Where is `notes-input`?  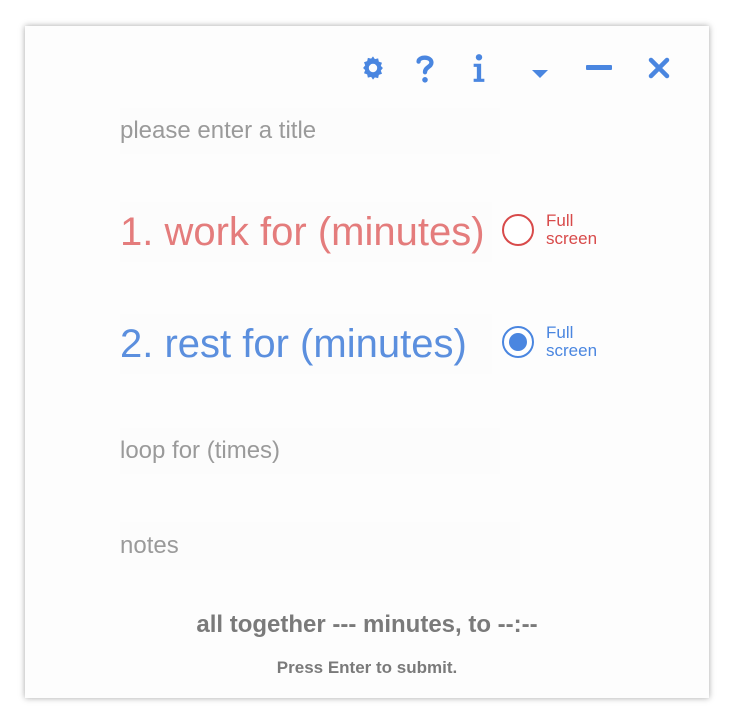 notes-input is located at coordinates (320, 546).